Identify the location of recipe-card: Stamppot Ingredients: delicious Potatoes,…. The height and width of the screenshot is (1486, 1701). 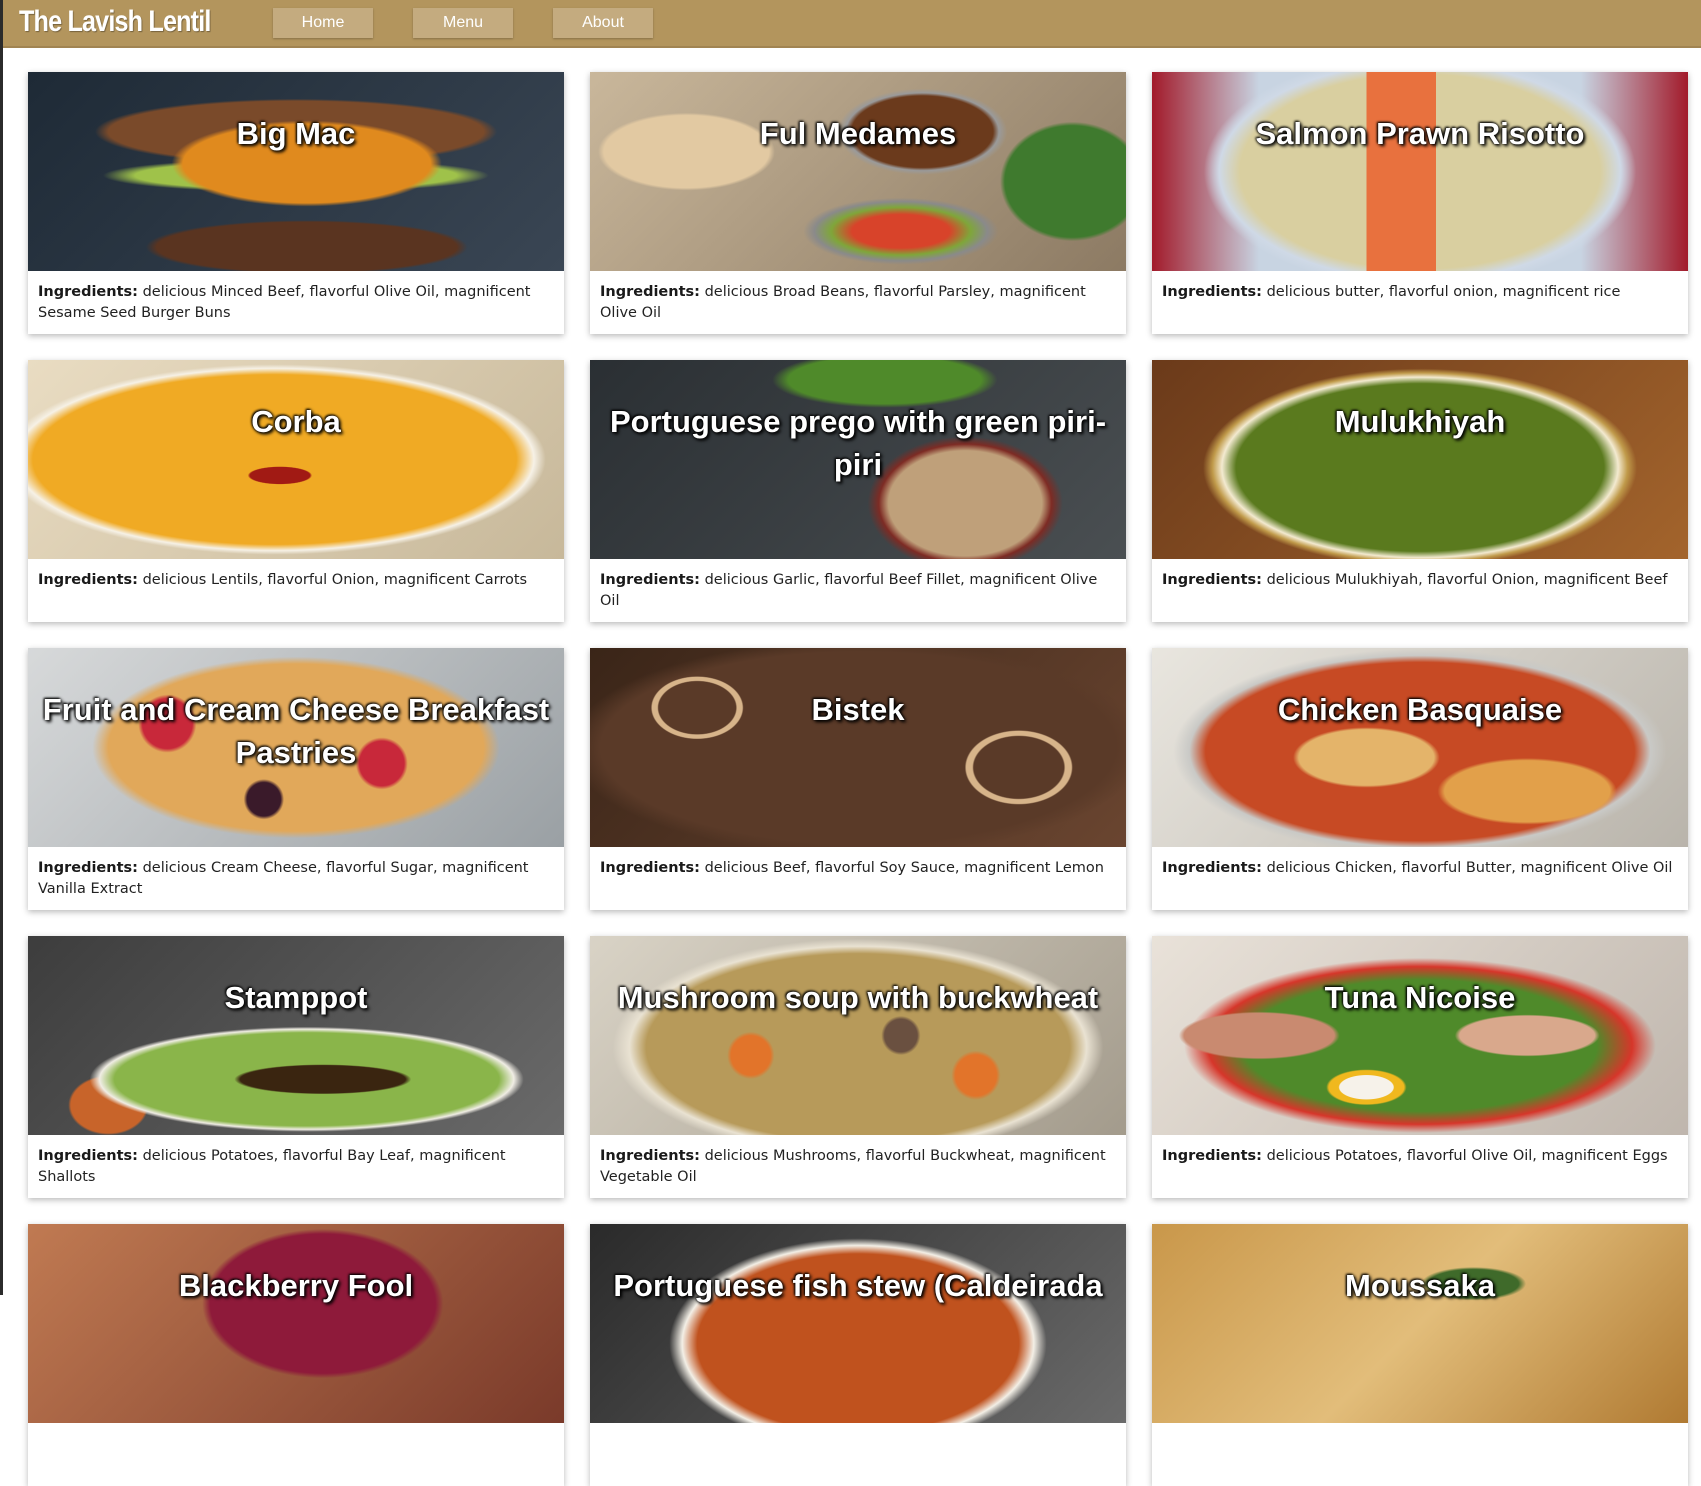
(296, 1067).